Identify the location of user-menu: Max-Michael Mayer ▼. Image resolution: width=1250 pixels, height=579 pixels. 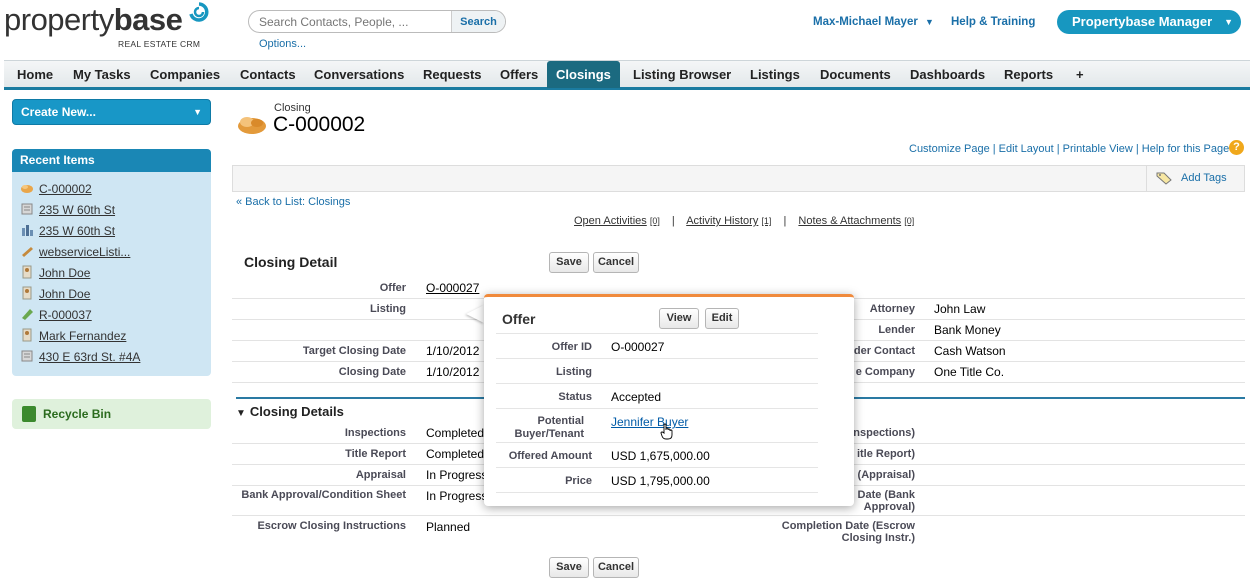
(873, 22).